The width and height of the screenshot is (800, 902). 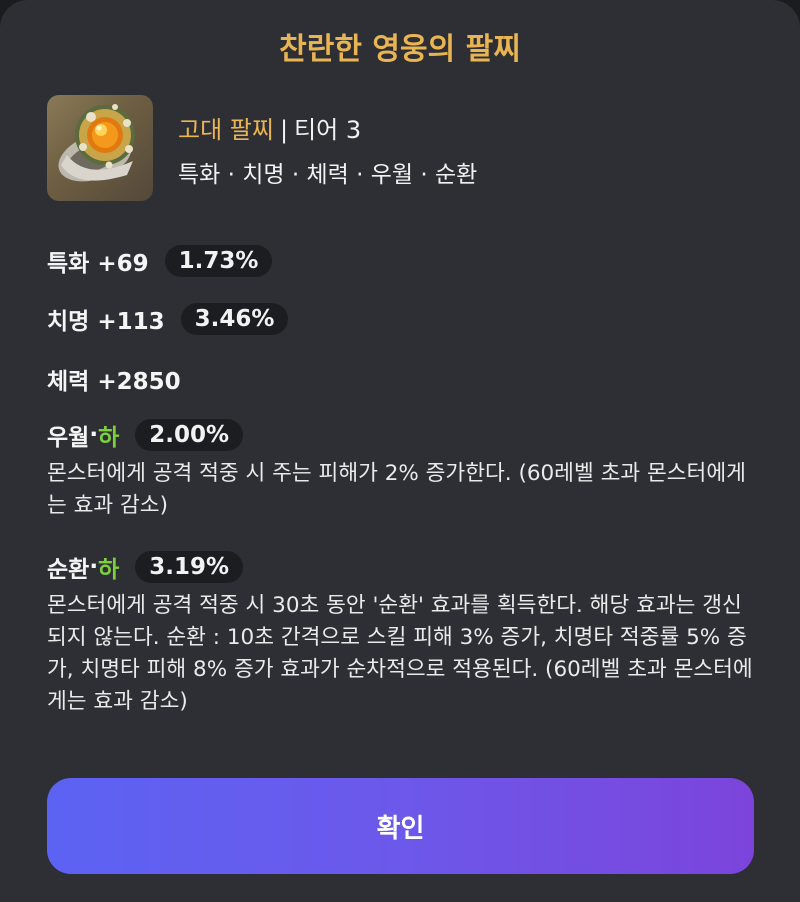 I want to click on item-header: 고대 팔찌 | 티어 3, so click(x=269, y=127).